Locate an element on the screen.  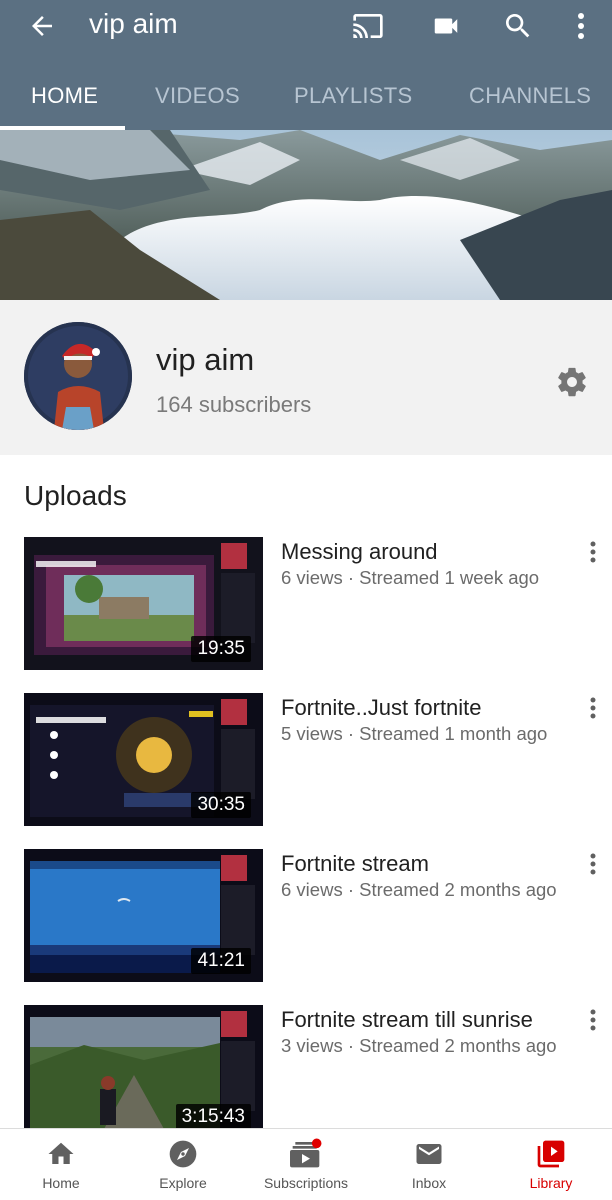
back-arrow-icon is located at coordinates (42, 26).